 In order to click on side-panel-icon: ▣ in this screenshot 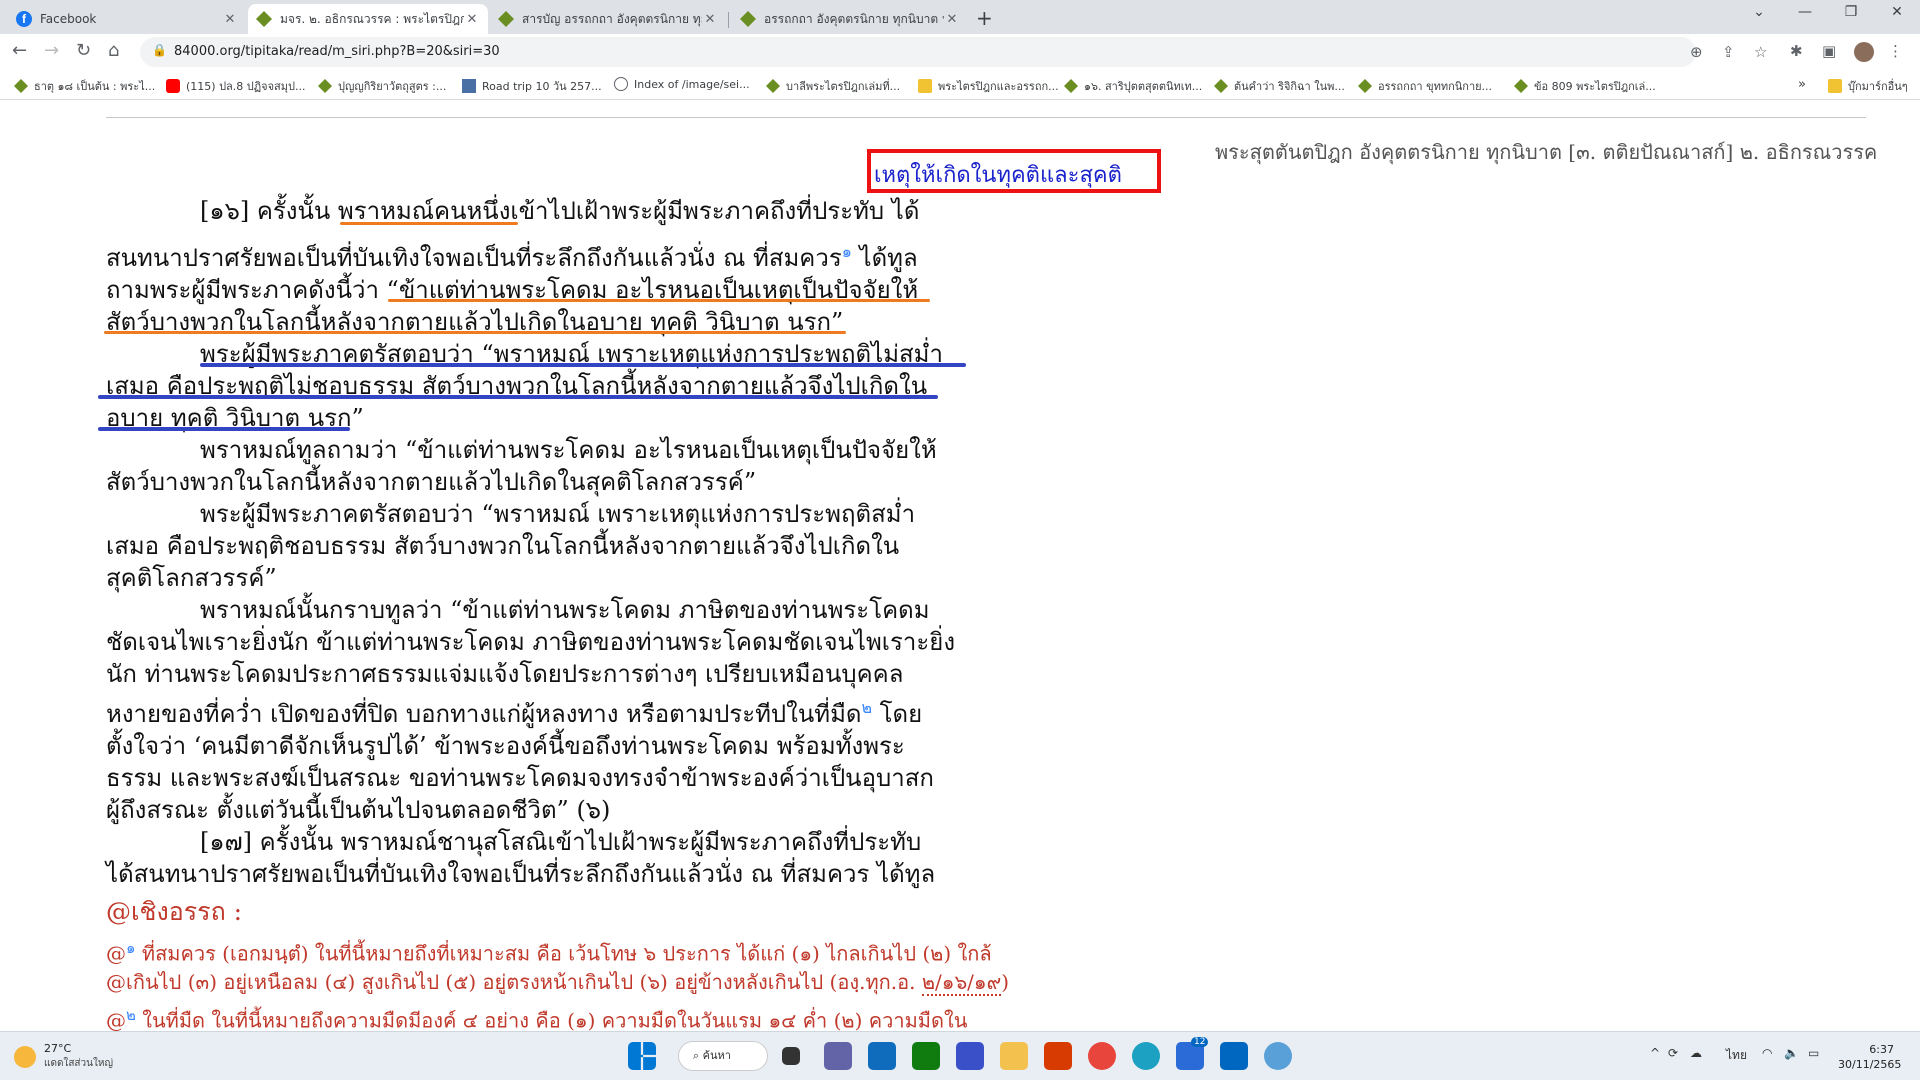, I will do `click(1829, 51)`.